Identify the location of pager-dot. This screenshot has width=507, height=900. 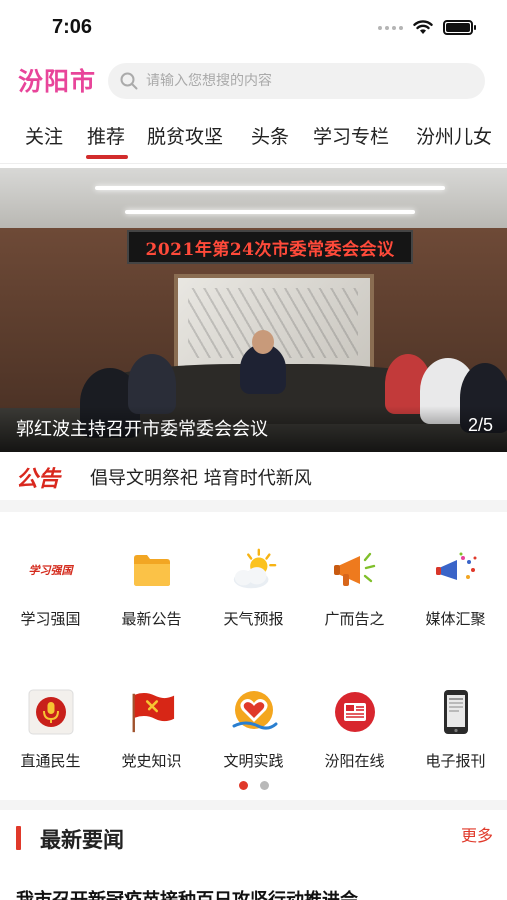
(264, 785).